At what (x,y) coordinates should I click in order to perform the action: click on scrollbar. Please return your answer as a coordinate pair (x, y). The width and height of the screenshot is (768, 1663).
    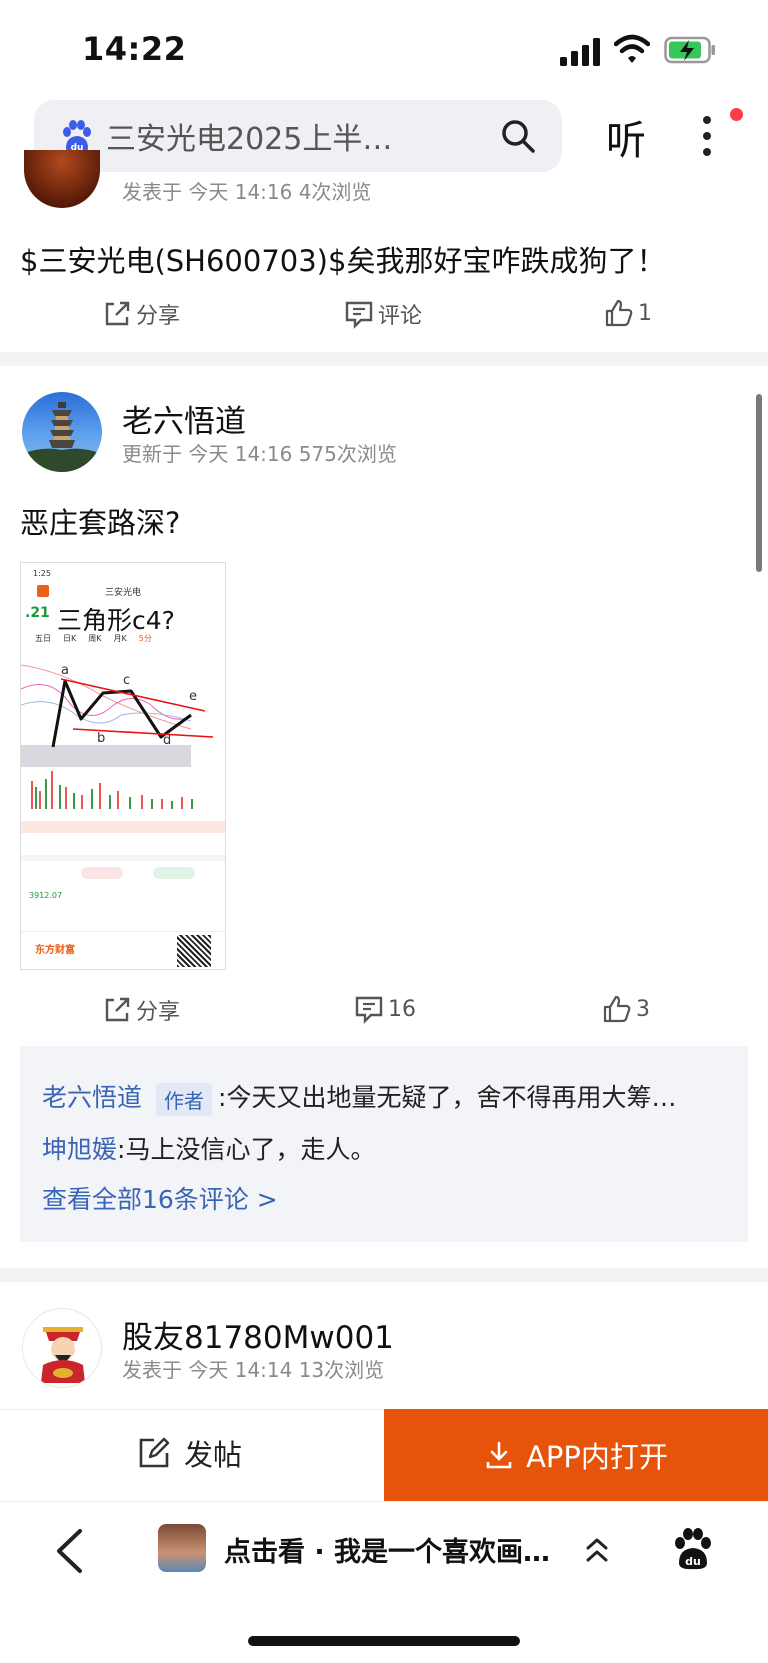
    Looking at the image, I should click on (759, 483).